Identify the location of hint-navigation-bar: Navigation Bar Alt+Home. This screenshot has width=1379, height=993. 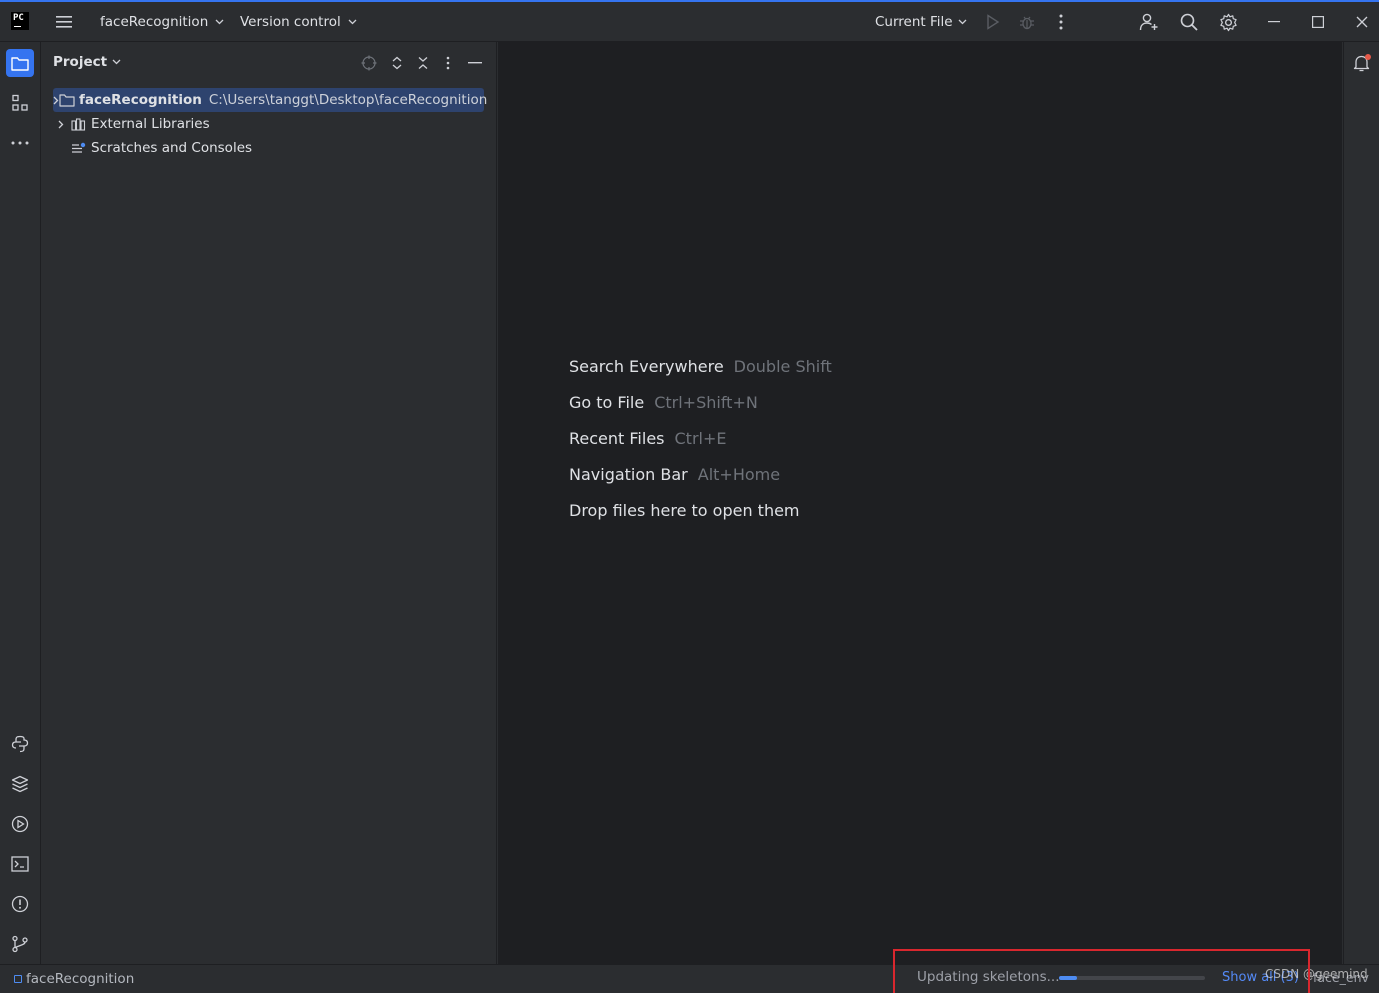
(675, 474).